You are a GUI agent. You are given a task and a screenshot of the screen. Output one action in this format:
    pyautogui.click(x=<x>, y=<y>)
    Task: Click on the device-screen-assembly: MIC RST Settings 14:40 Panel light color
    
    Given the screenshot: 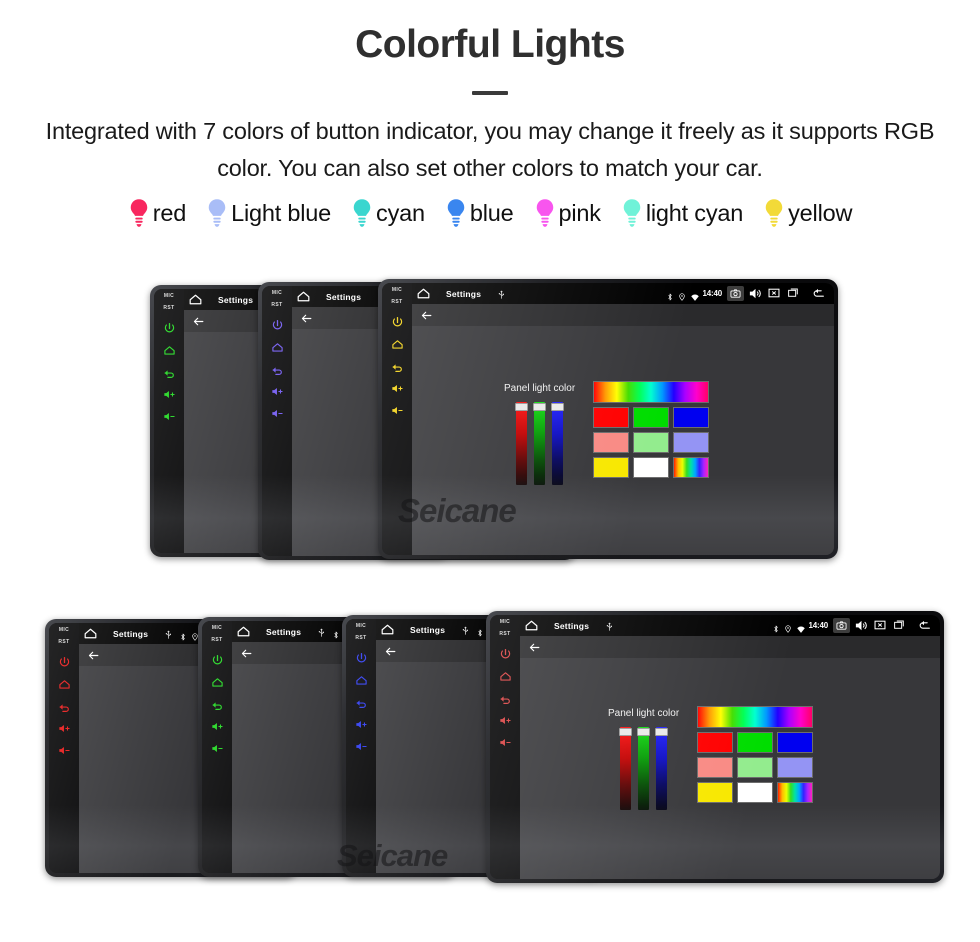 What is the action you would take?
    pyautogui.click(x=715, y=747)
    